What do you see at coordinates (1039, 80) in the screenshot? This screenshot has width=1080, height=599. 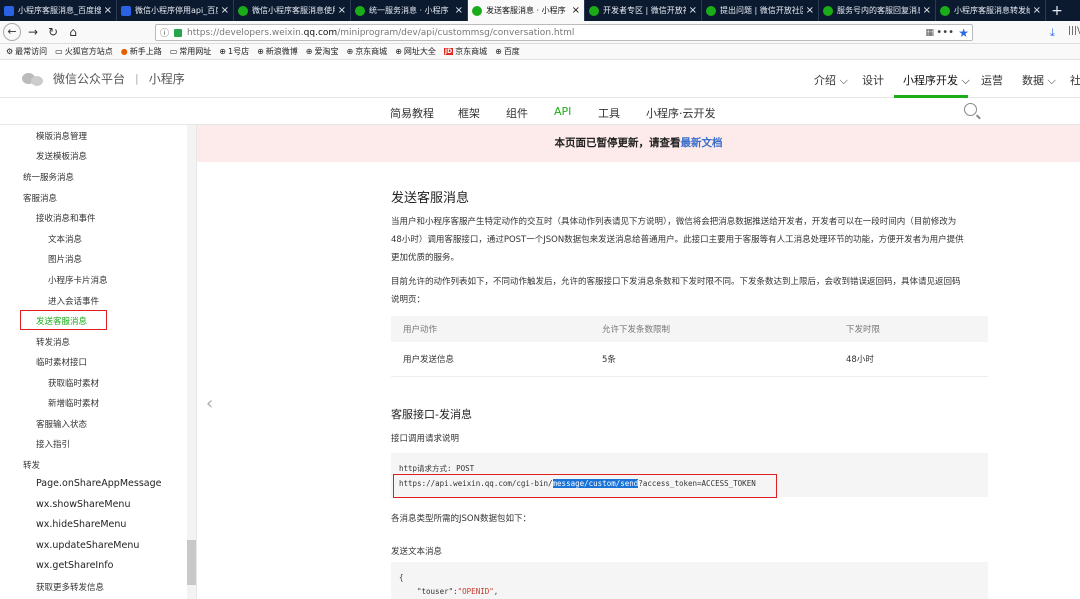 I see `topnav-data: 数据 ⌵` at bounding box center [1039, 80].